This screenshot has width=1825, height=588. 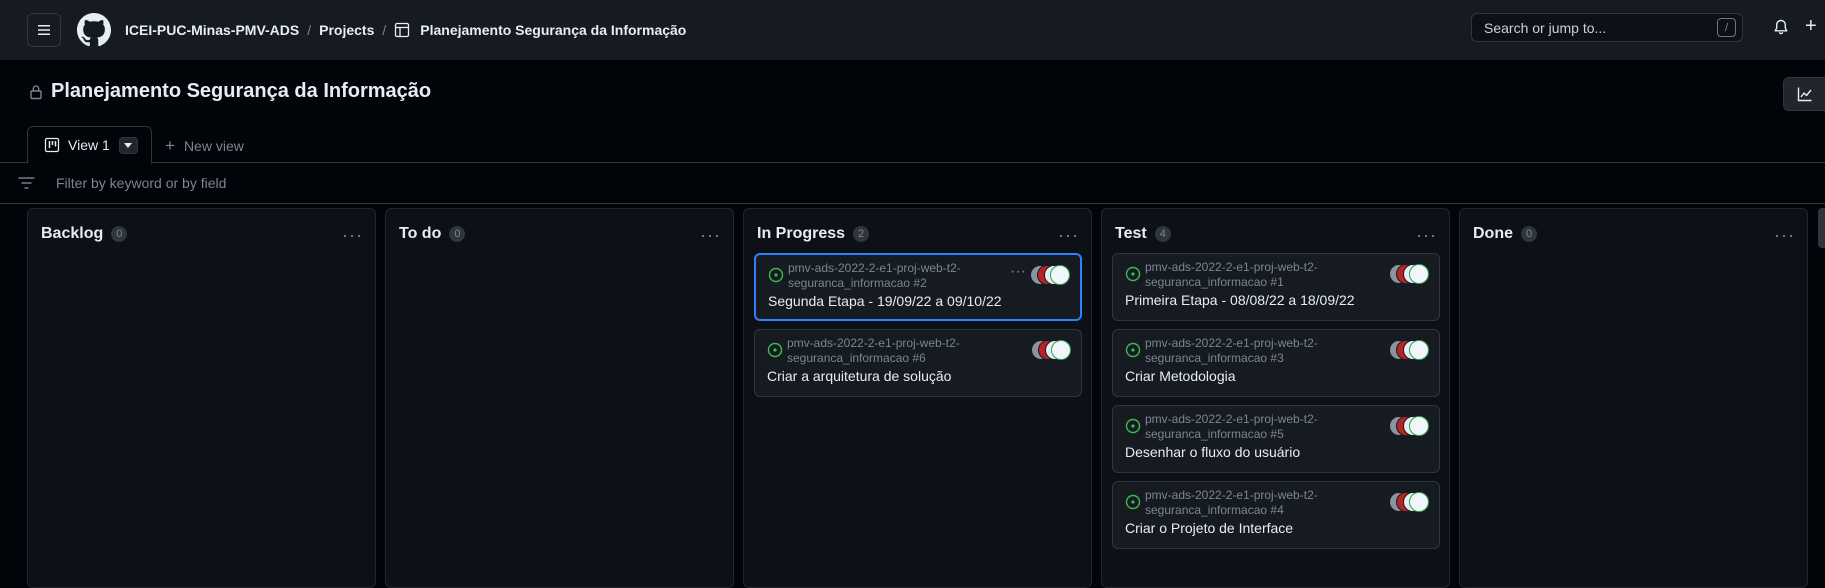 I want to click on tab-view-1-label: View 1, so click(x=89, y=145).